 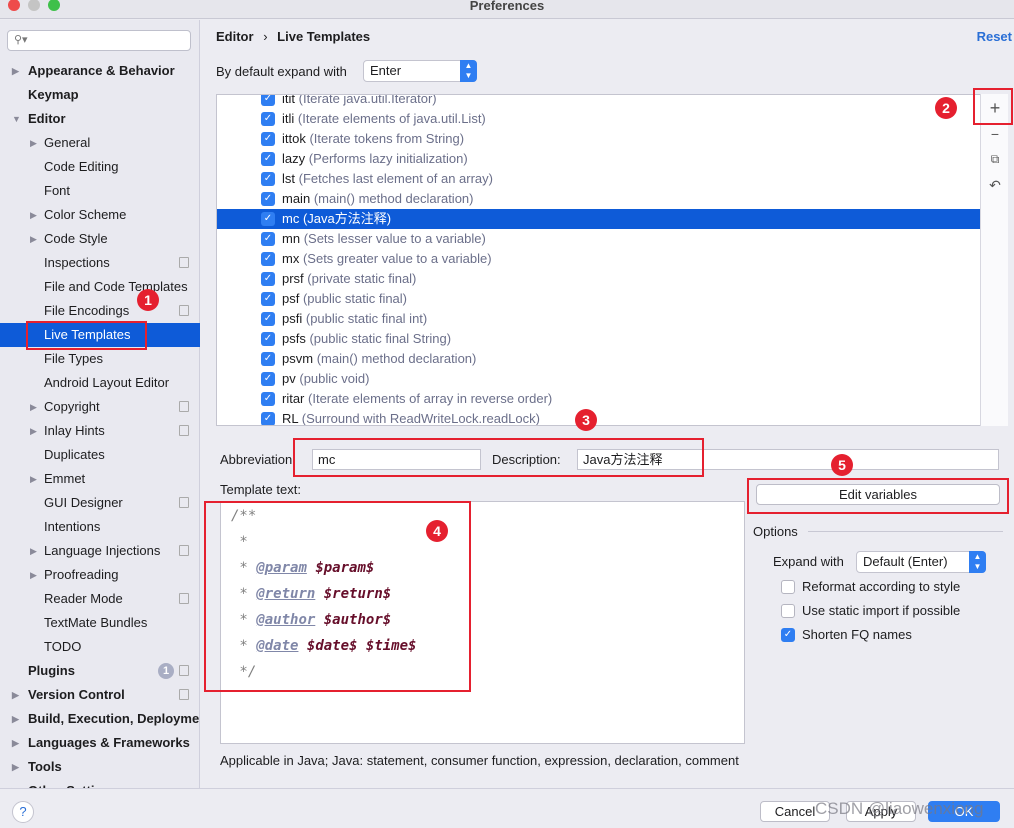 I want to click on list-toolbar: + − ⧉ ↶, so click(x=994, y=260).